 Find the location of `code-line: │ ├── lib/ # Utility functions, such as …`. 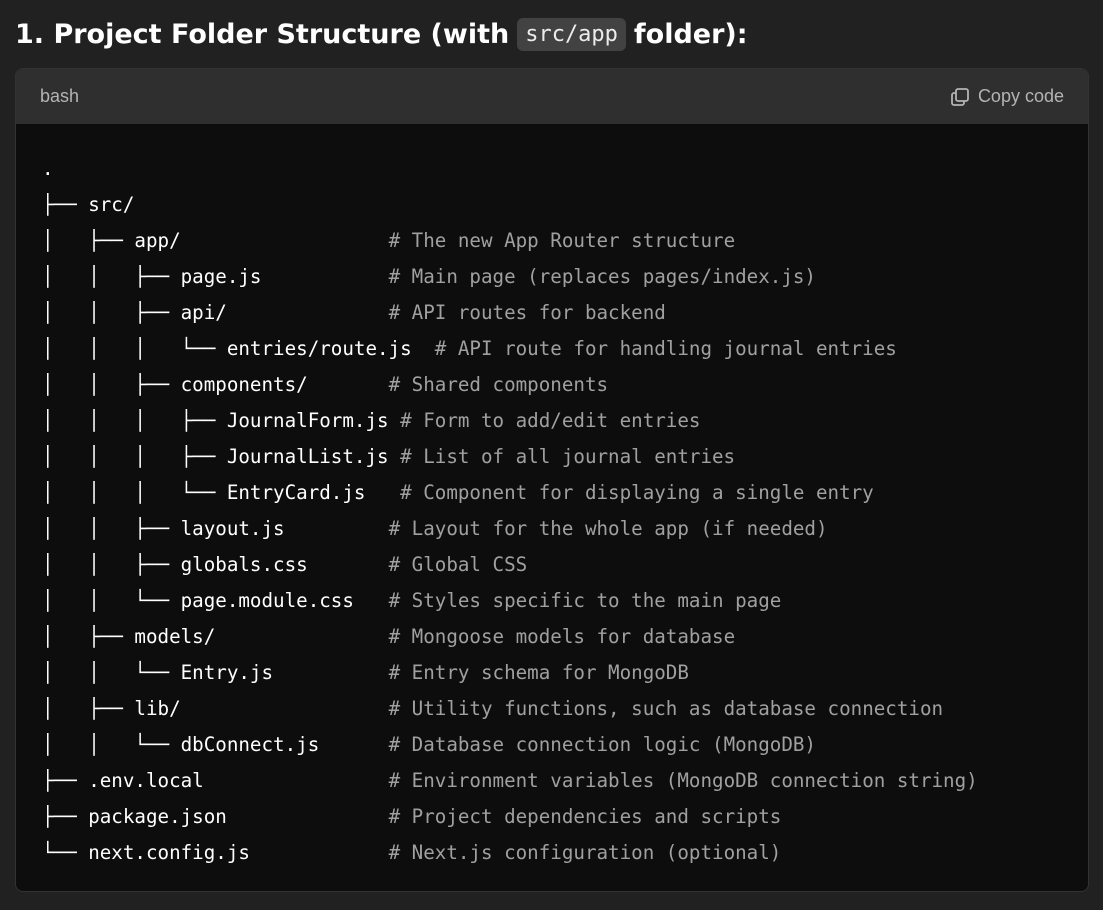

code-line: │ ├── lib/ # Utility functions, such as … is located at coordinates (552, 709).